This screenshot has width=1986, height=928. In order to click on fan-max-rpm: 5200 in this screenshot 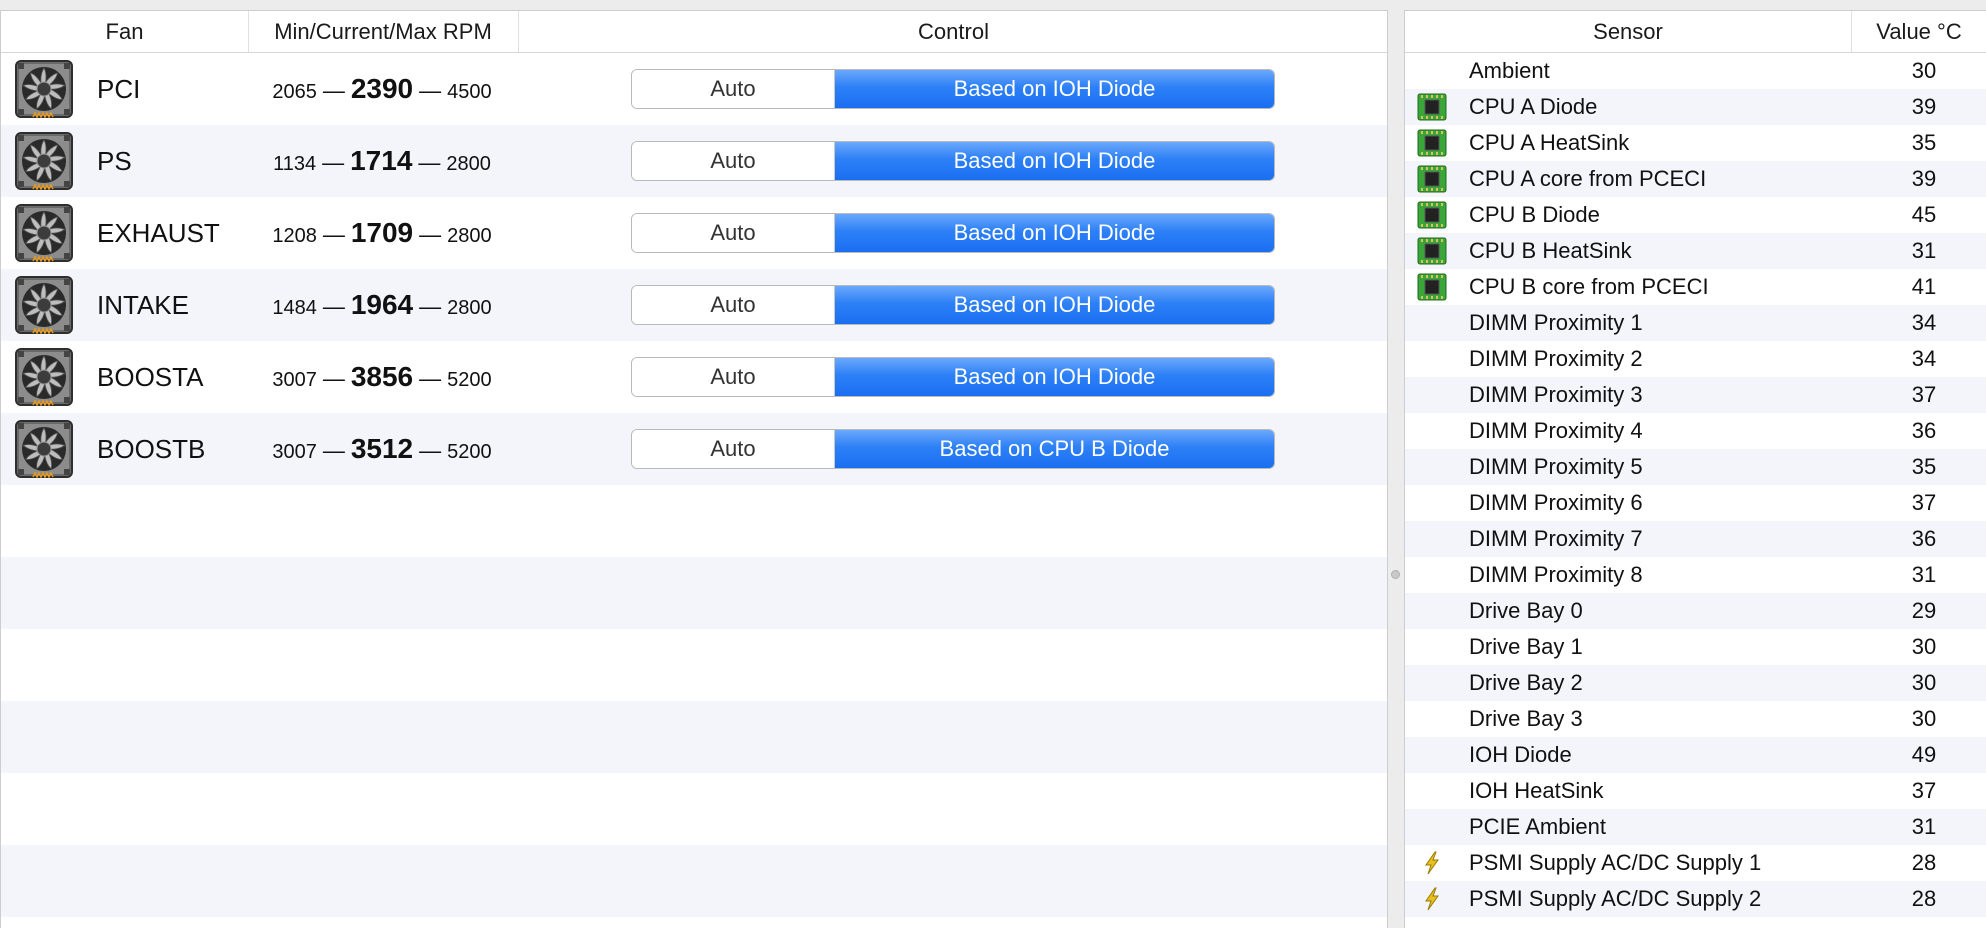, I will do `click(469, 452)`.